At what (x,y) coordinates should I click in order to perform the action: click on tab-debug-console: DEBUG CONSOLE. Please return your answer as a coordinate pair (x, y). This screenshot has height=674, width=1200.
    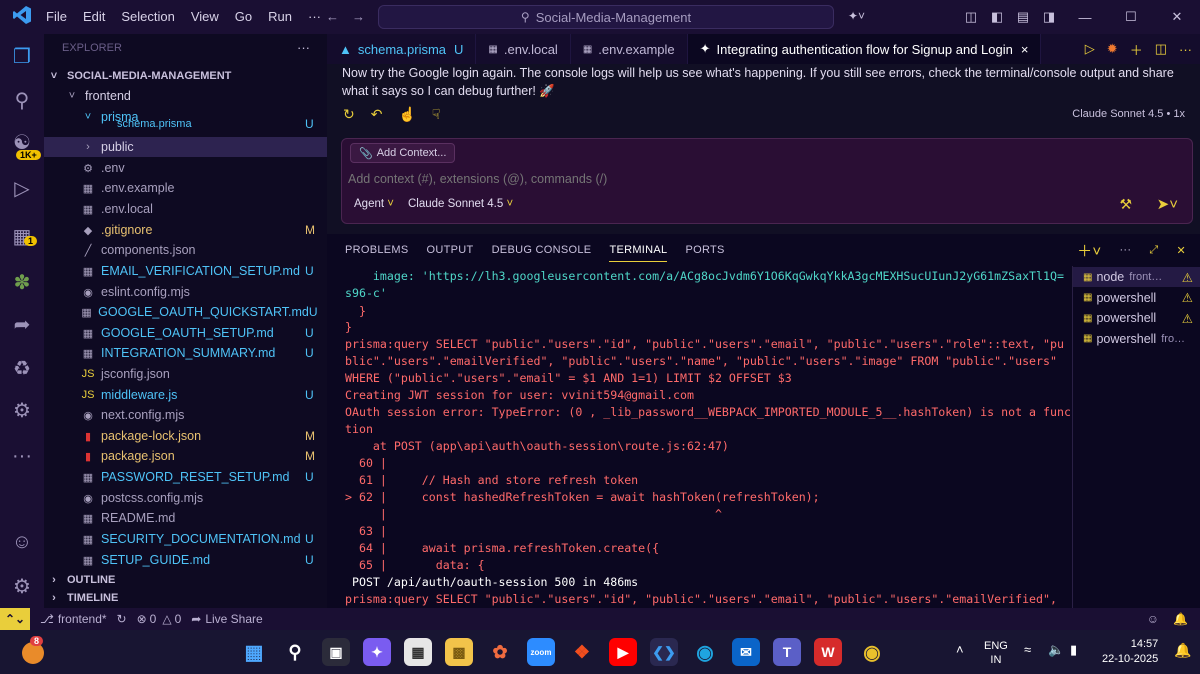
    Looking at the image, I should click on (542, 250).